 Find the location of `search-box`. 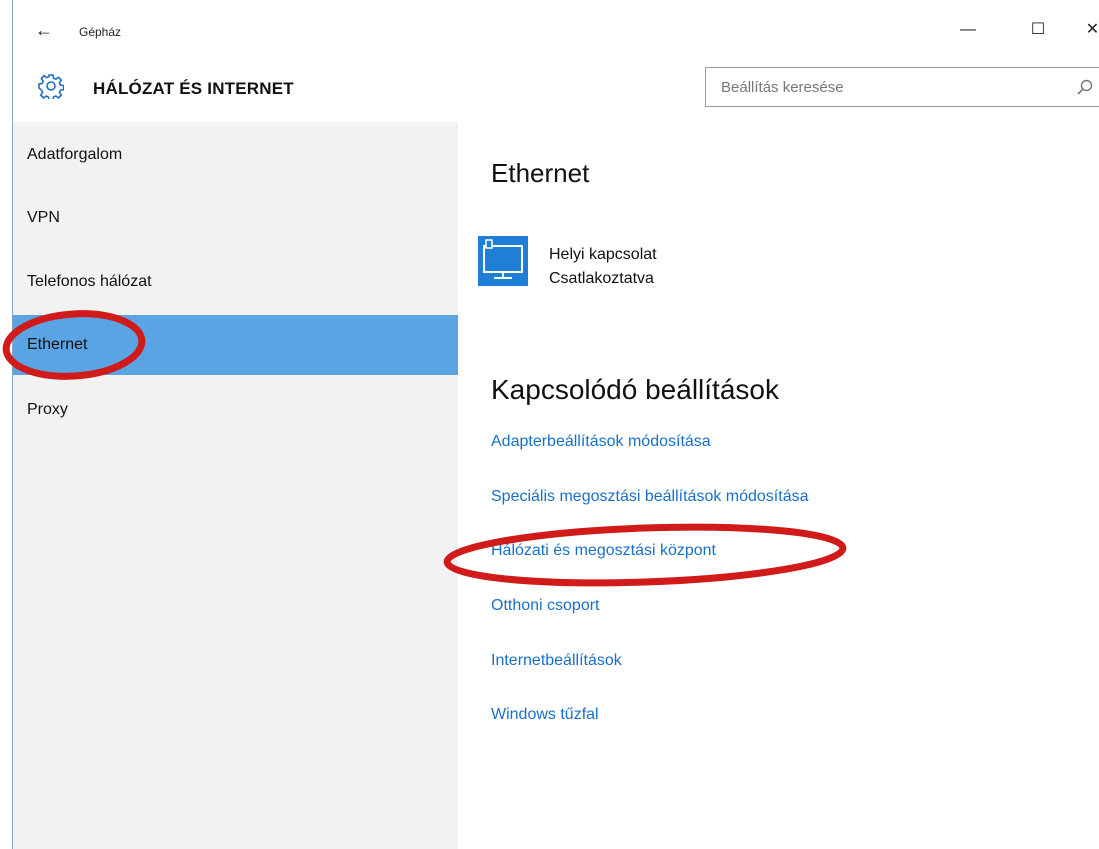

search-box is located at coordinates (902, 87).